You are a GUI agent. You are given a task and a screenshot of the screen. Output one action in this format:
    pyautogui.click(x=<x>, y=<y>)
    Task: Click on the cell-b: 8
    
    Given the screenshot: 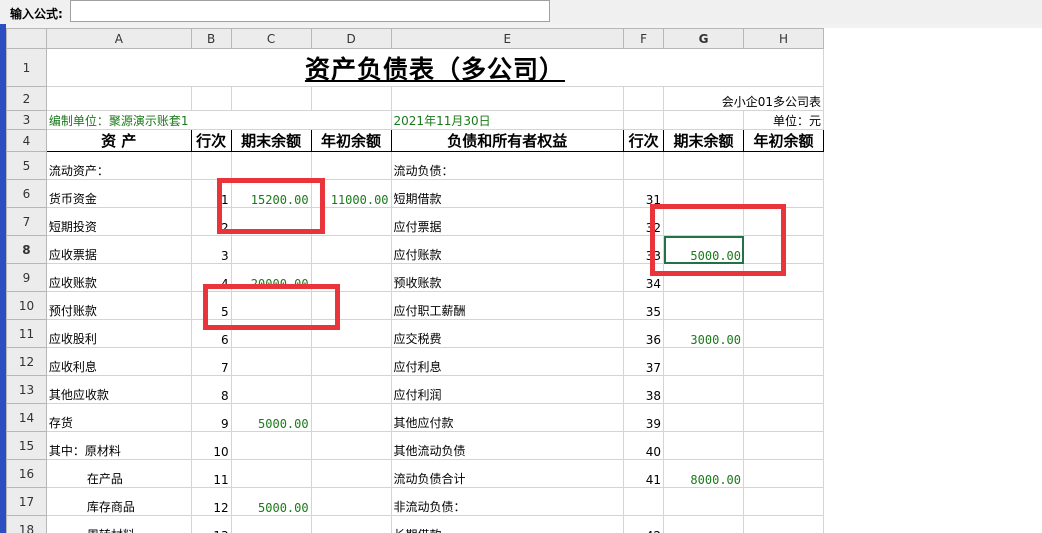 What is the action you would take?
    pyautogui.click(x=211, y=389)
    